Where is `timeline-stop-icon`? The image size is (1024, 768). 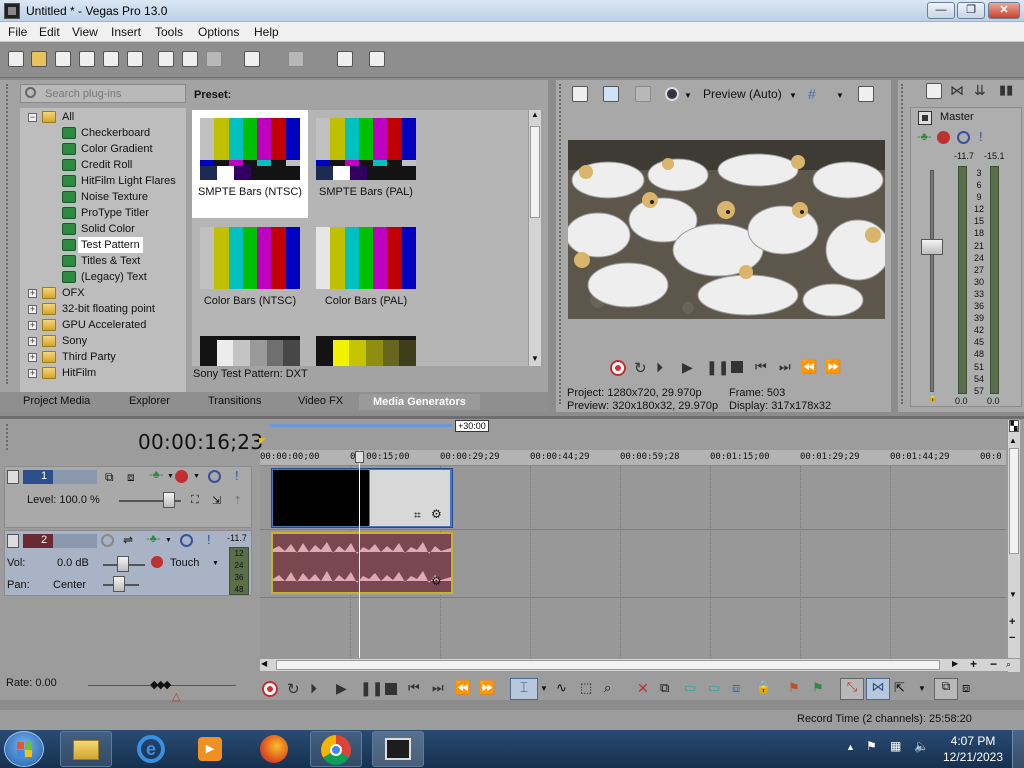 timeline-stop-icon is located at coordinates (391, 689).